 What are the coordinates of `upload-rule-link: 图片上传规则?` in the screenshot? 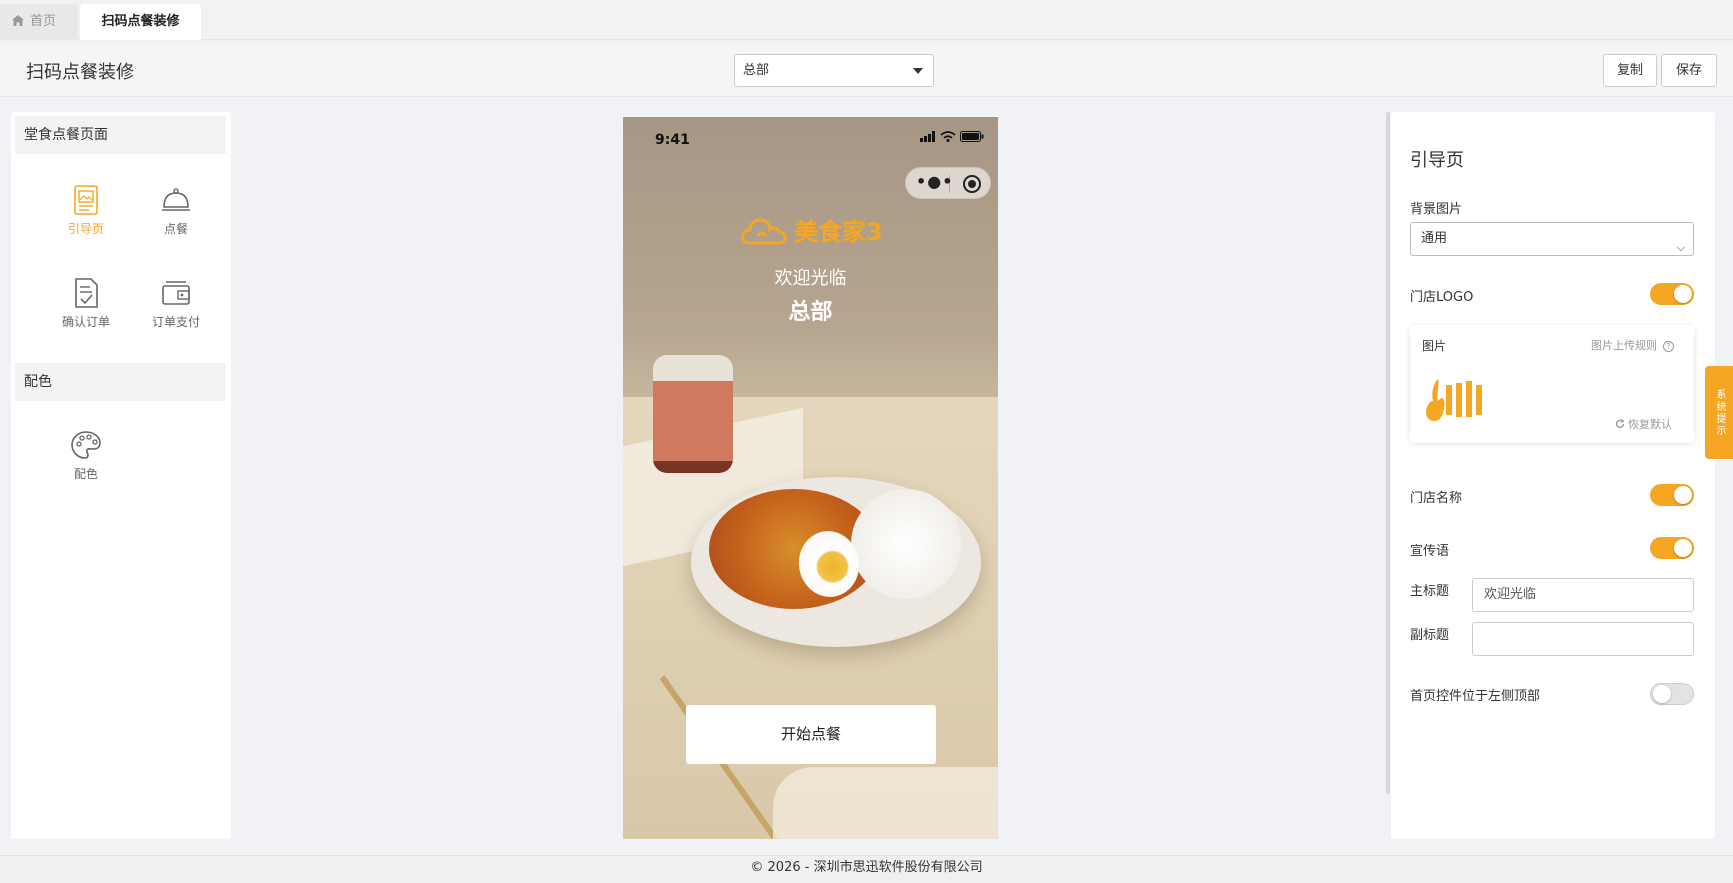 It's located at (1632, 345).